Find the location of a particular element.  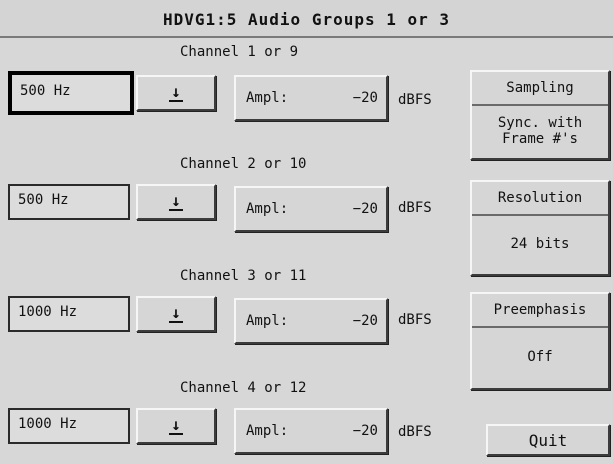

channel-4-amplitude-button: Ampl: −20 is located at coordinates (311, 431).